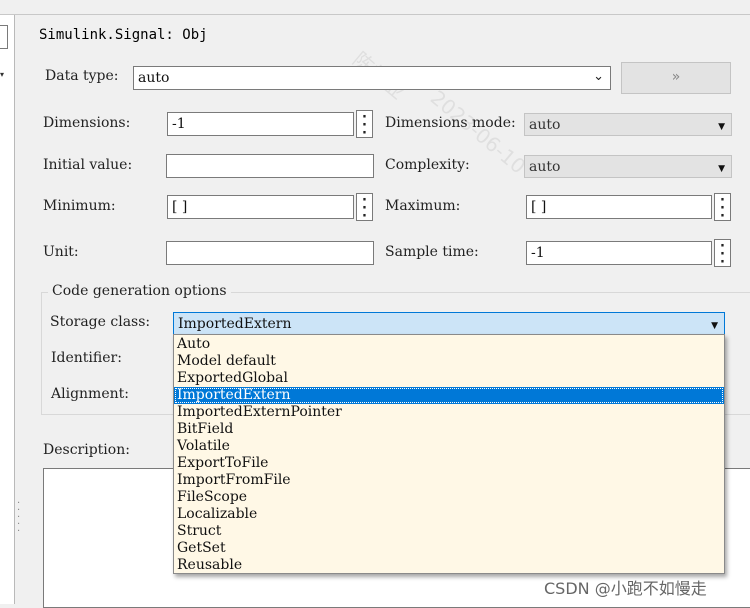 This screenshot has height=608, width=750. Describe the element at coordinates (123, 35) in the screenshot. I see `dialog-title: Simulink.Signal: Obj` at that location.